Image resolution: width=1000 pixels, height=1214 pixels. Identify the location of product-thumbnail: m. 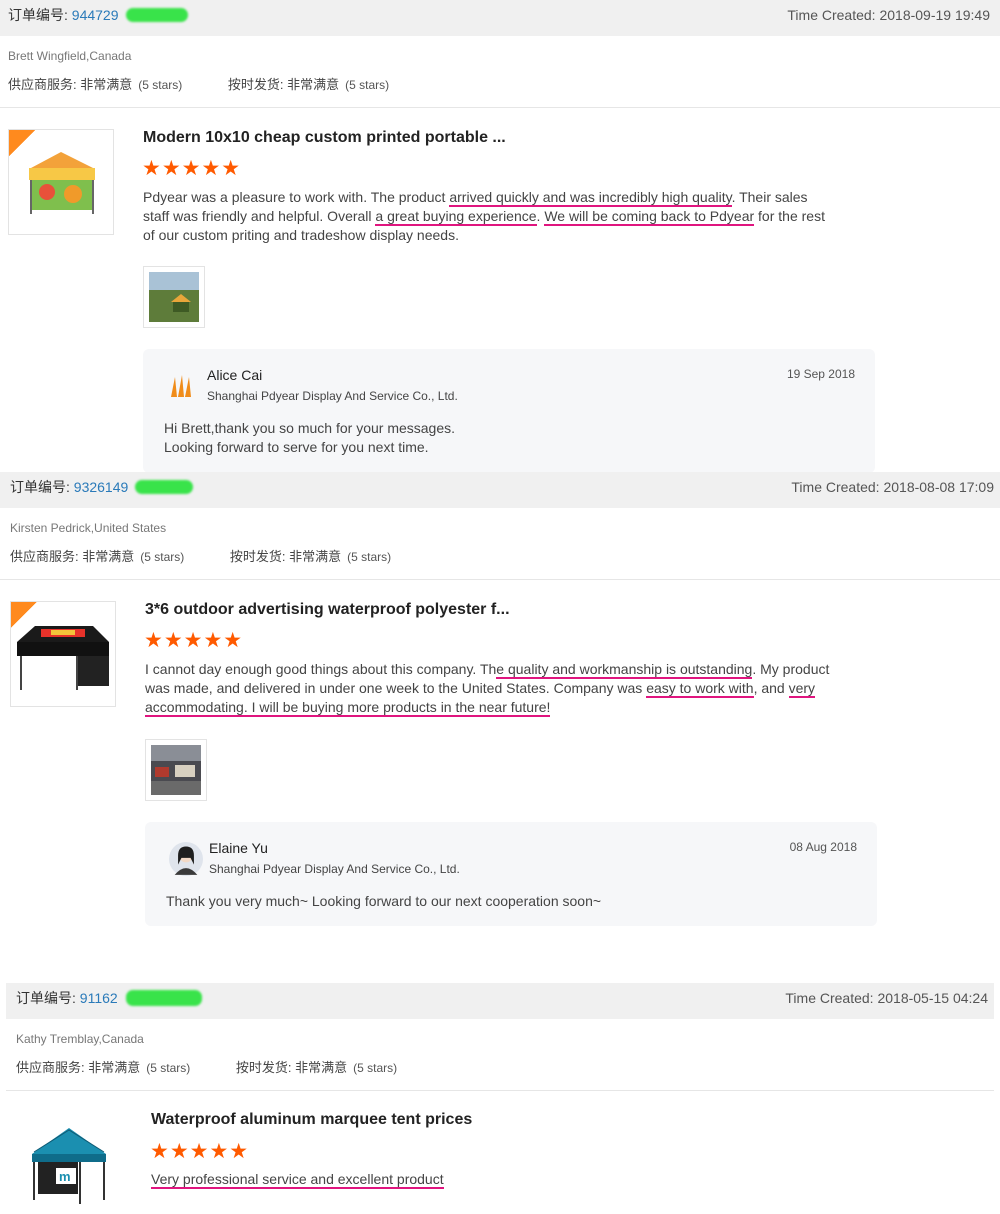
(69, 1163).